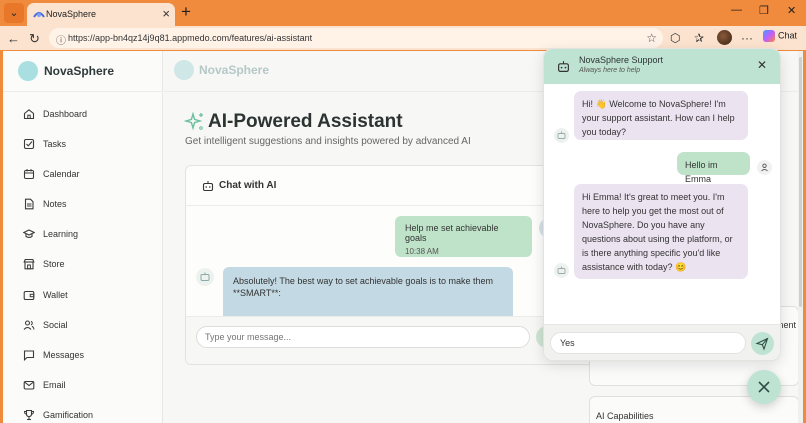 Image resolution: width=806 pixels, height=423 pixels. Describe the element at coordinates (88, 297) in the screenshot. I see `sidebar-item-wallet: Wallet` at that location.